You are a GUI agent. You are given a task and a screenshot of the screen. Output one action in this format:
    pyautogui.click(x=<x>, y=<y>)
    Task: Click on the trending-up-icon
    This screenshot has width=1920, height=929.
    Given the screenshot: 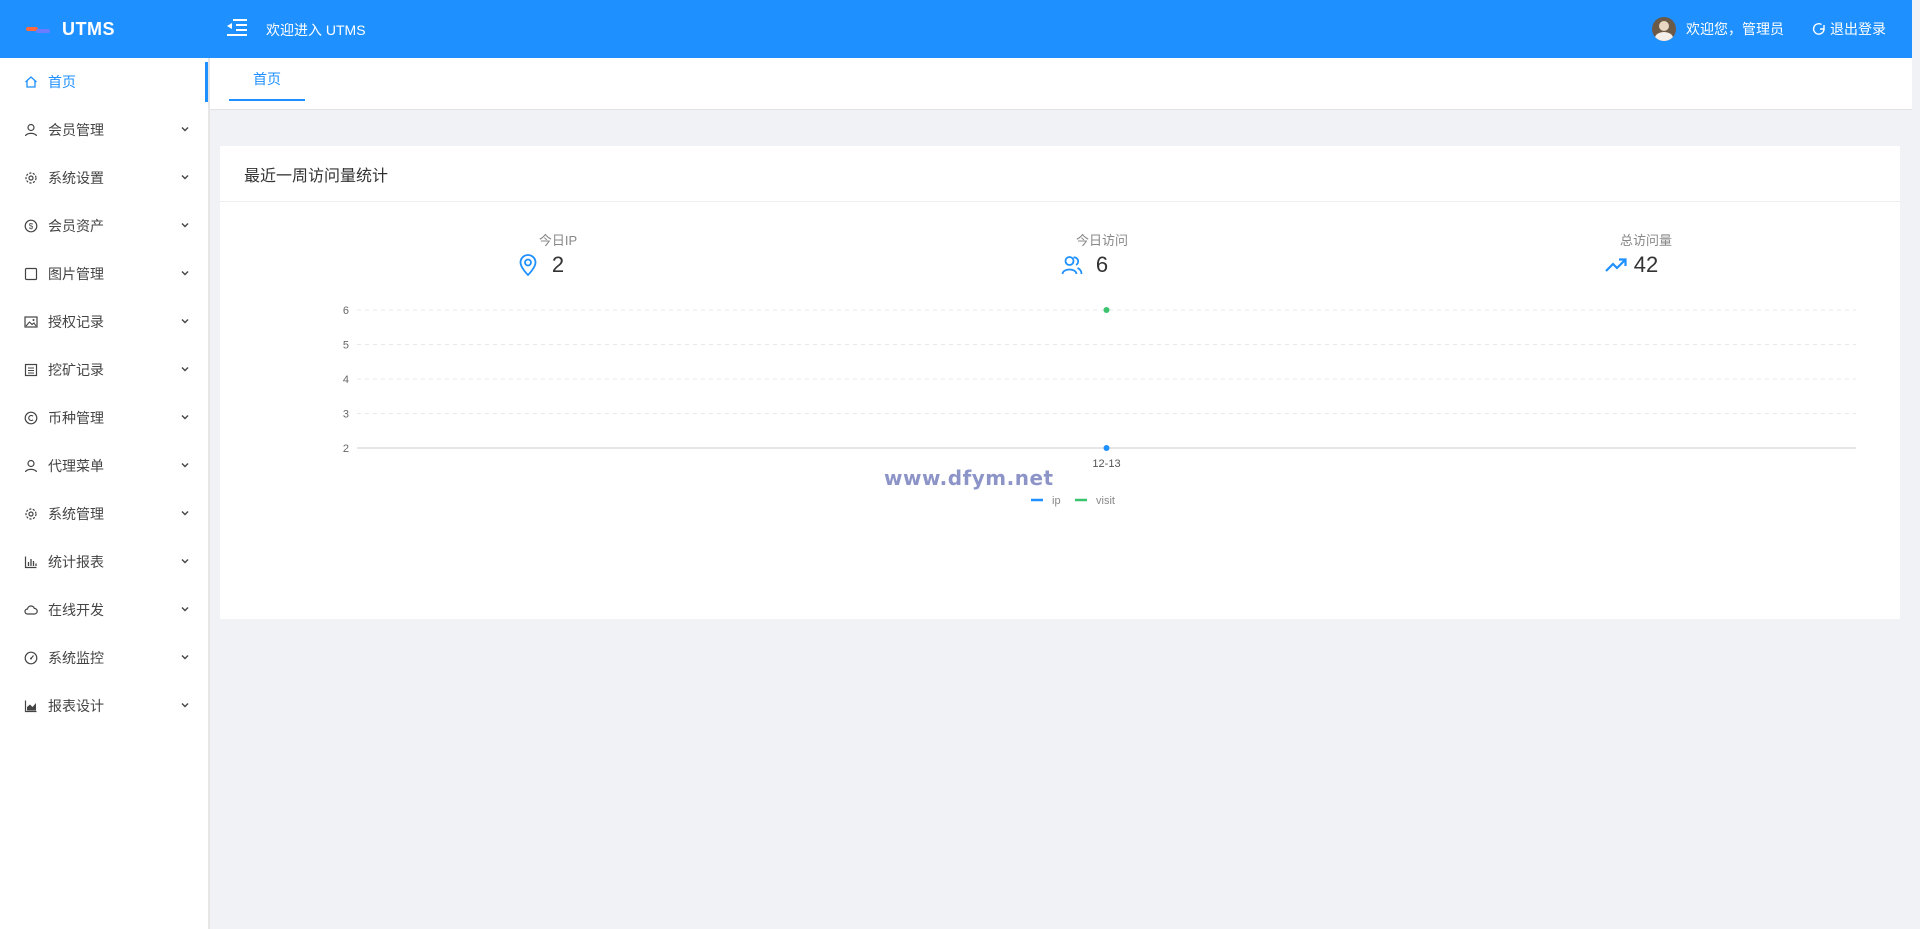 What is the action you would take?
    pyautogui.click(x=1616, y=265)
    